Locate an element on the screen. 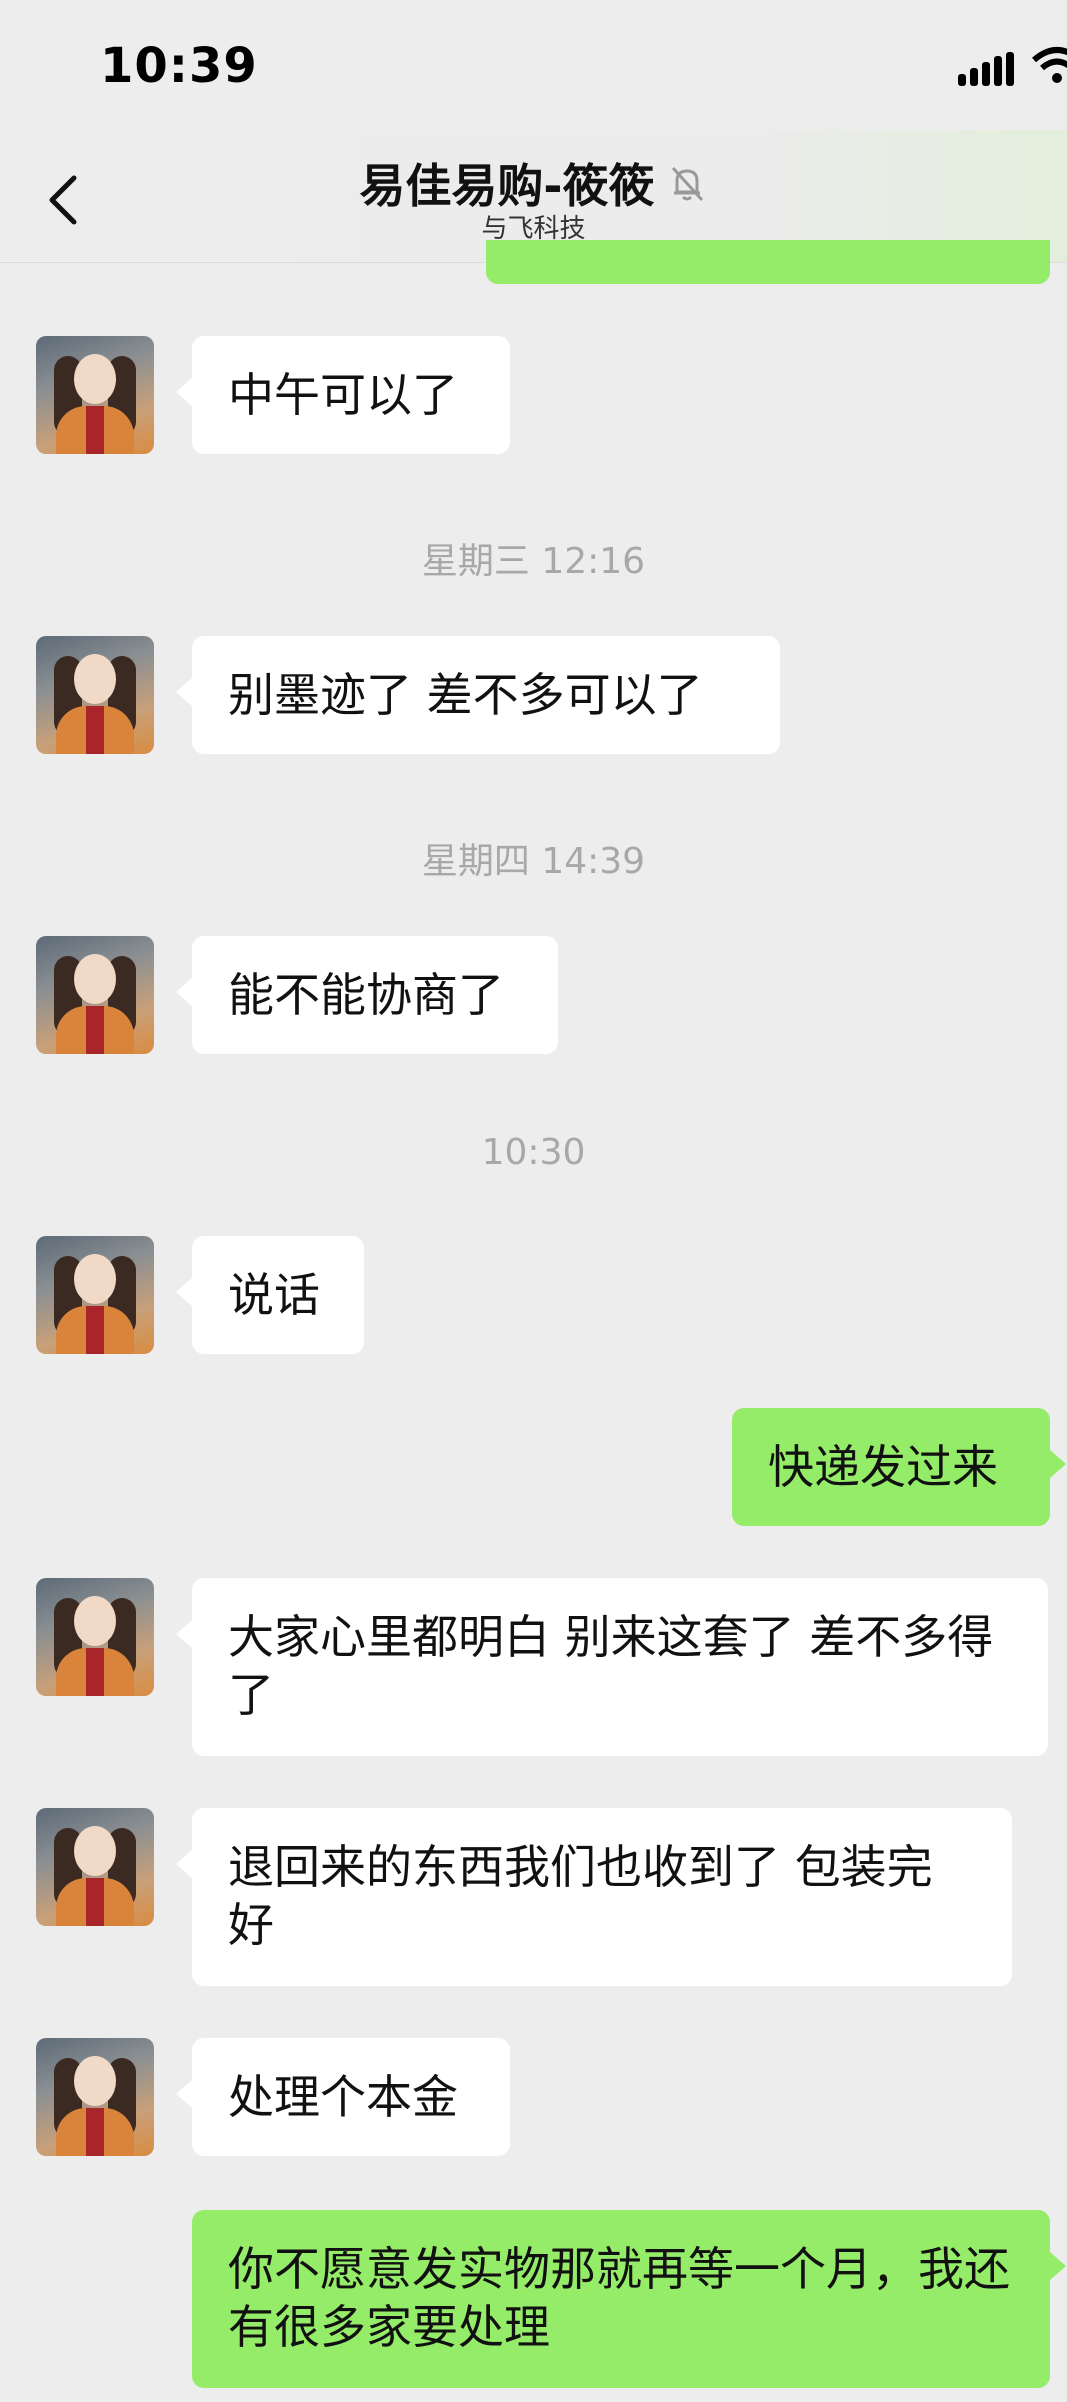 The height and width of the screenshot is (2402, 1067). status-time: 10:39 is located at coordinates (179, 66).